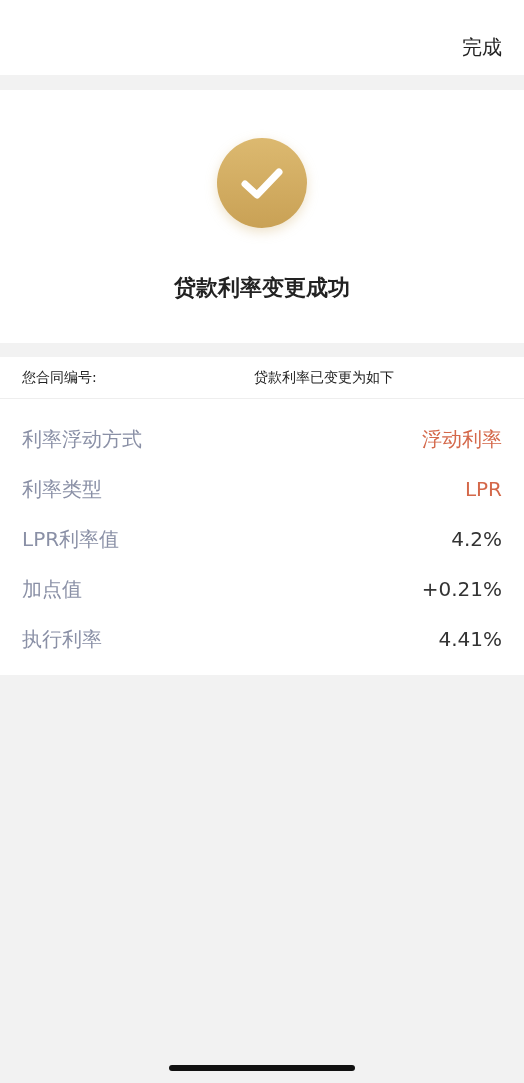 The width and height of the screenshot is (524, 1083). Describe the element at coordinates (476, 539) in the screenshot. I see `field-value: 4.2%` at that location.